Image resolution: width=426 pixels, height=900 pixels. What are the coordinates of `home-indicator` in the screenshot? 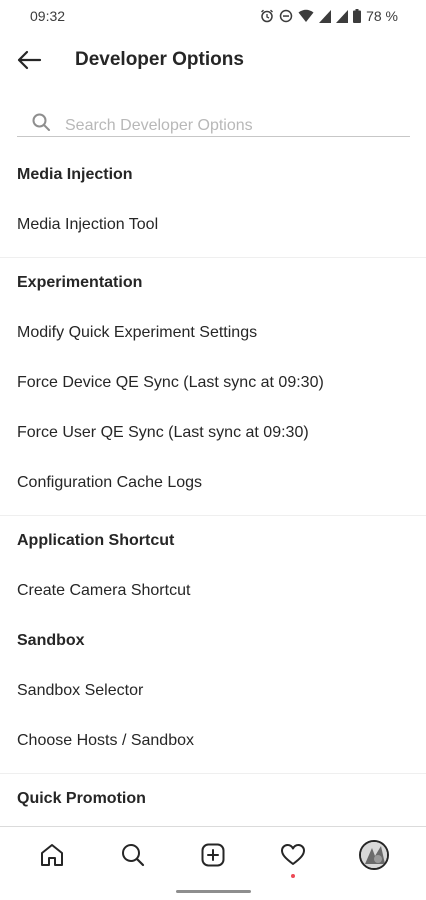 It's located at (213, 891).